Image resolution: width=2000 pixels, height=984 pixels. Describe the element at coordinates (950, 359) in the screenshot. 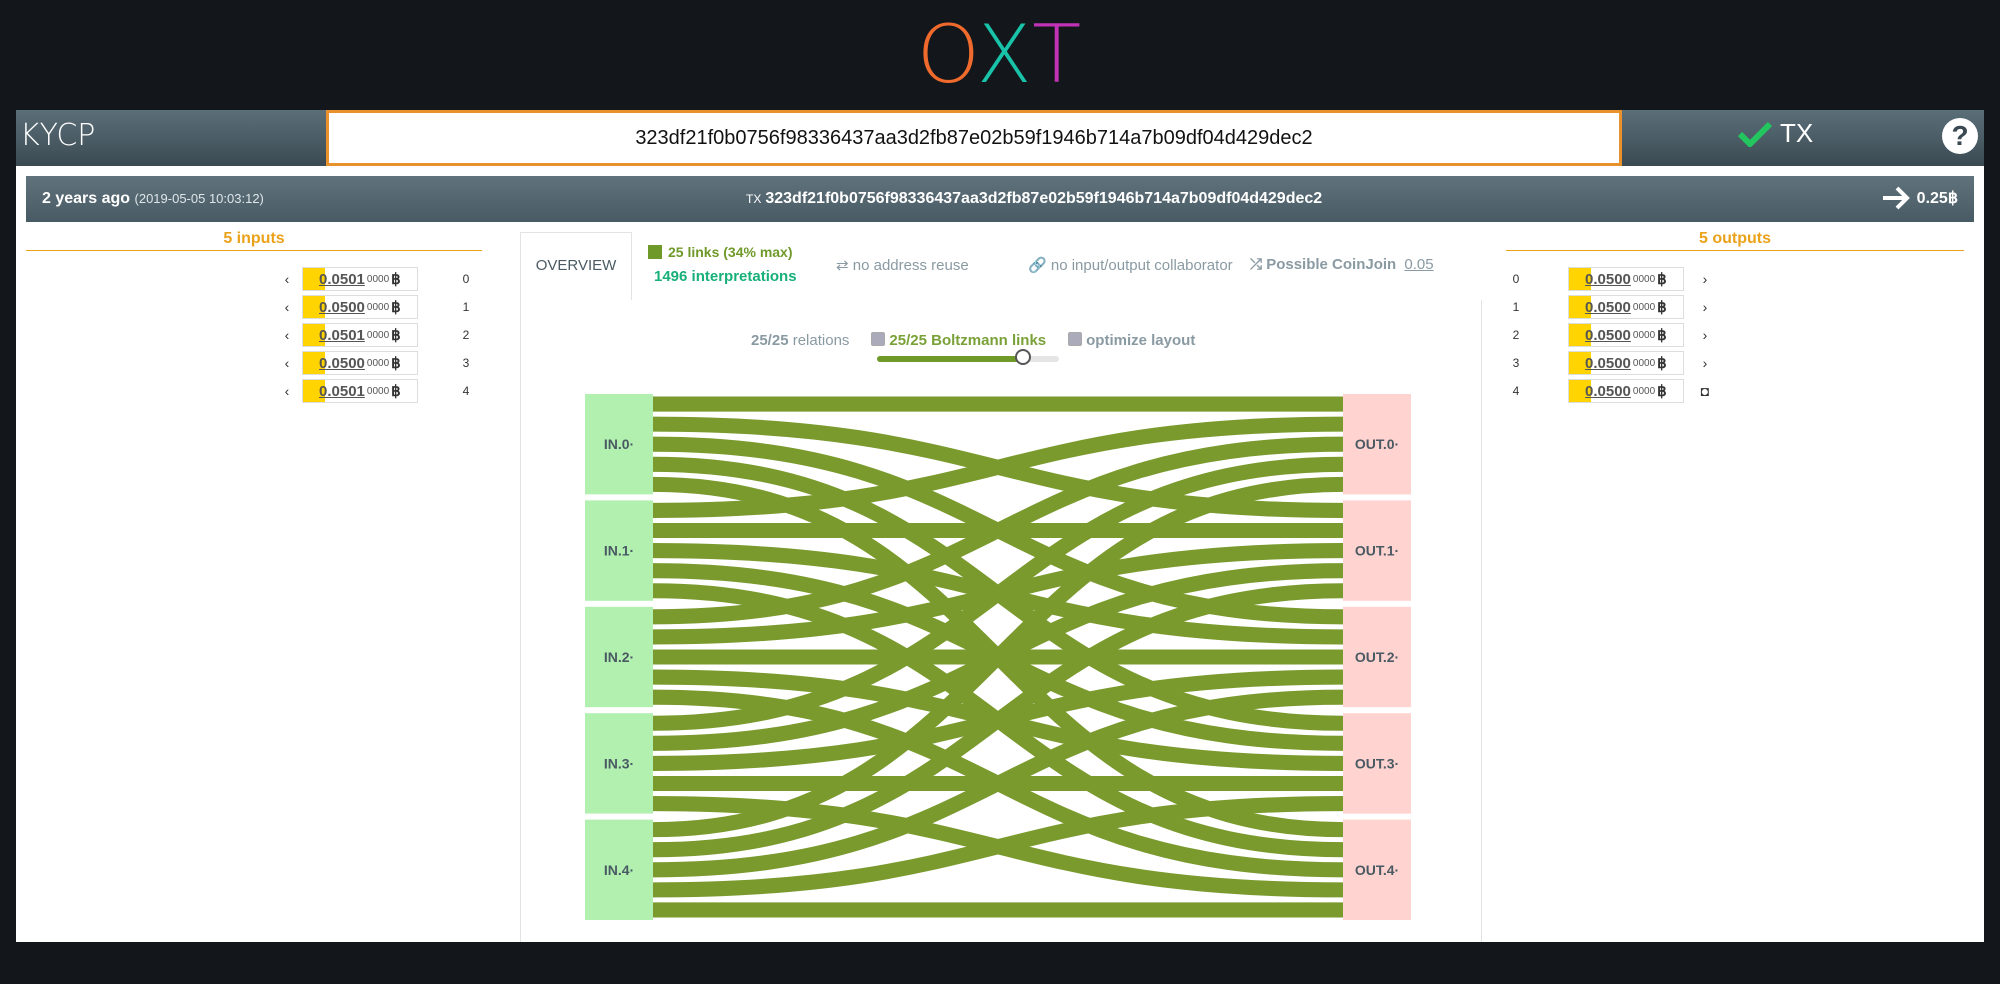

I see `slider-fill` at that location.